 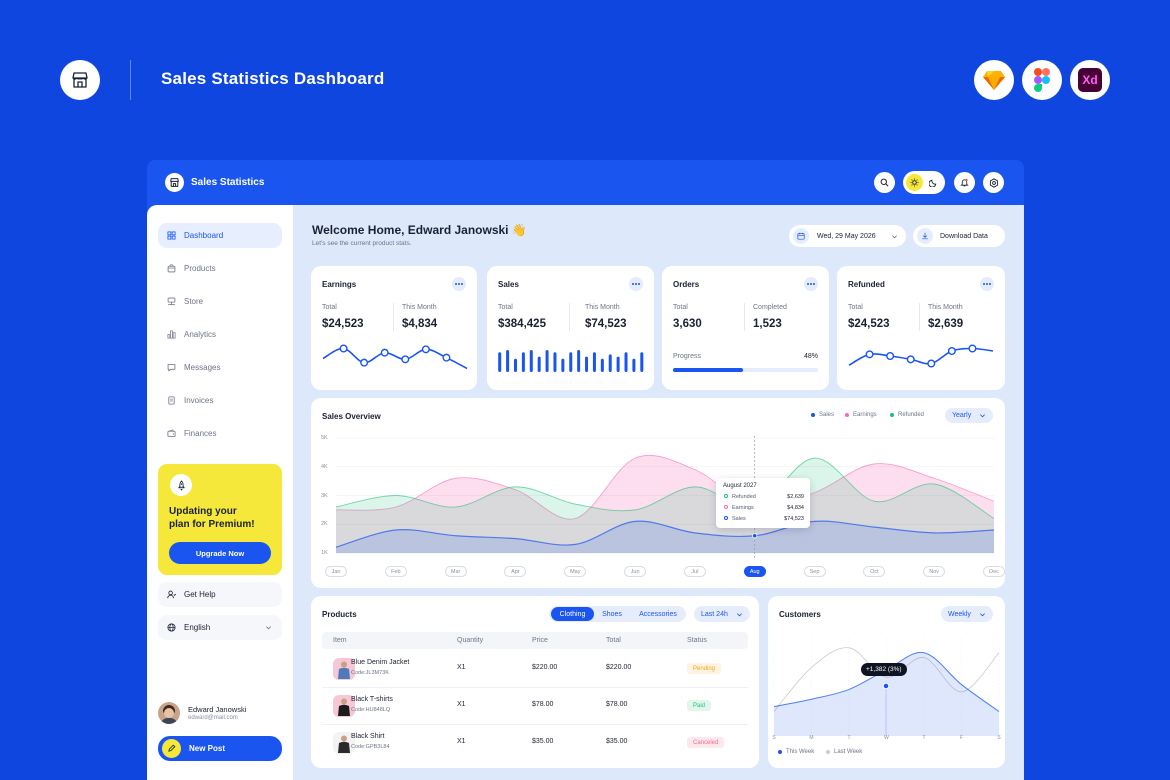 I want to click on user-name: Edward Janowski, so click(x=217, y=709).